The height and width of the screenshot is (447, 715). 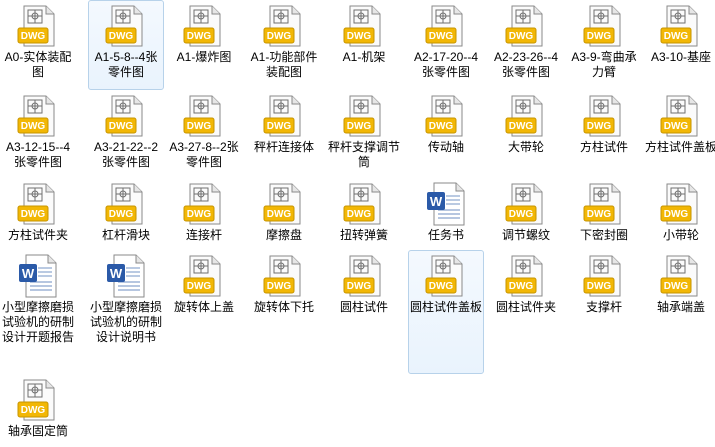 What do you see at coordinates (126, 134) in the screenshot?
I see `file-item: DWG A3-21-22--2张零件图` at bounding box center [126, 134].